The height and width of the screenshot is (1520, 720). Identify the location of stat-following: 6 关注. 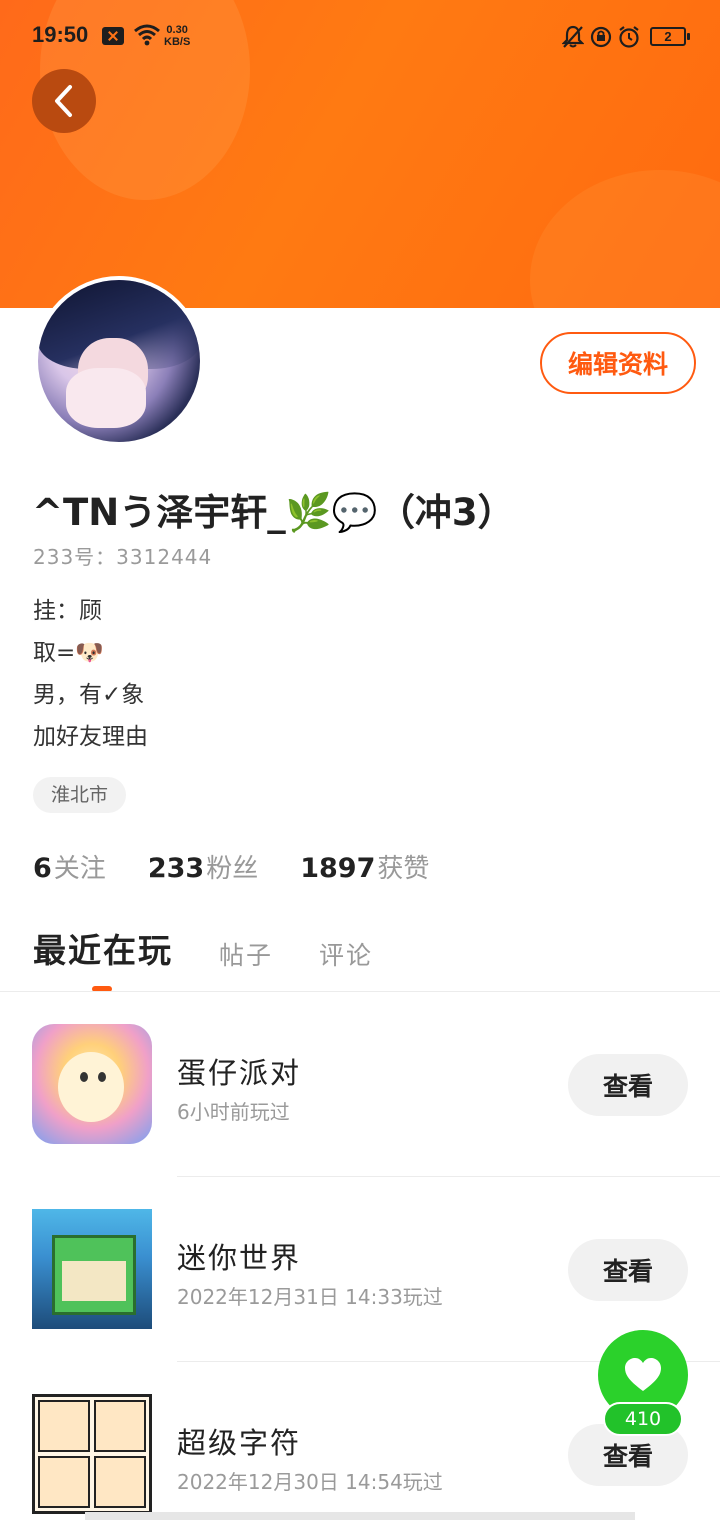
(69, 866).